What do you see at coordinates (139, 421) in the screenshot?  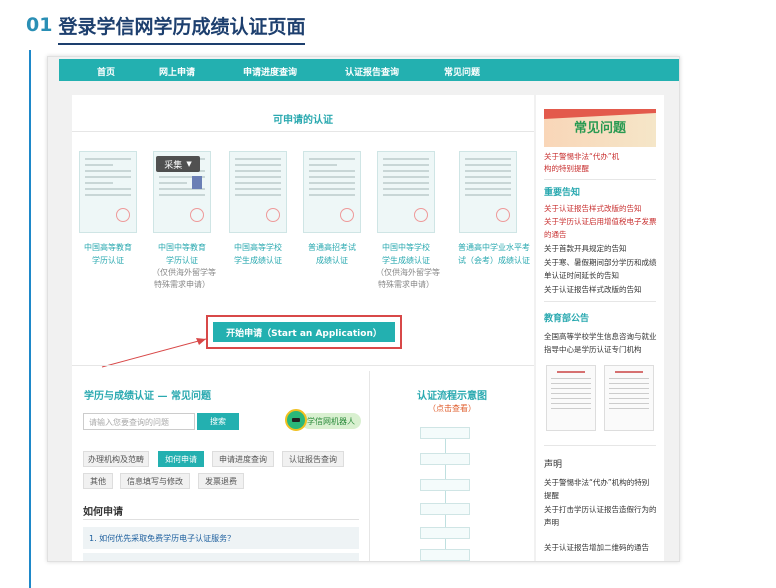 I see `faq-search-input: 请输入您要查询的问题` at bounding box center [139, 421].